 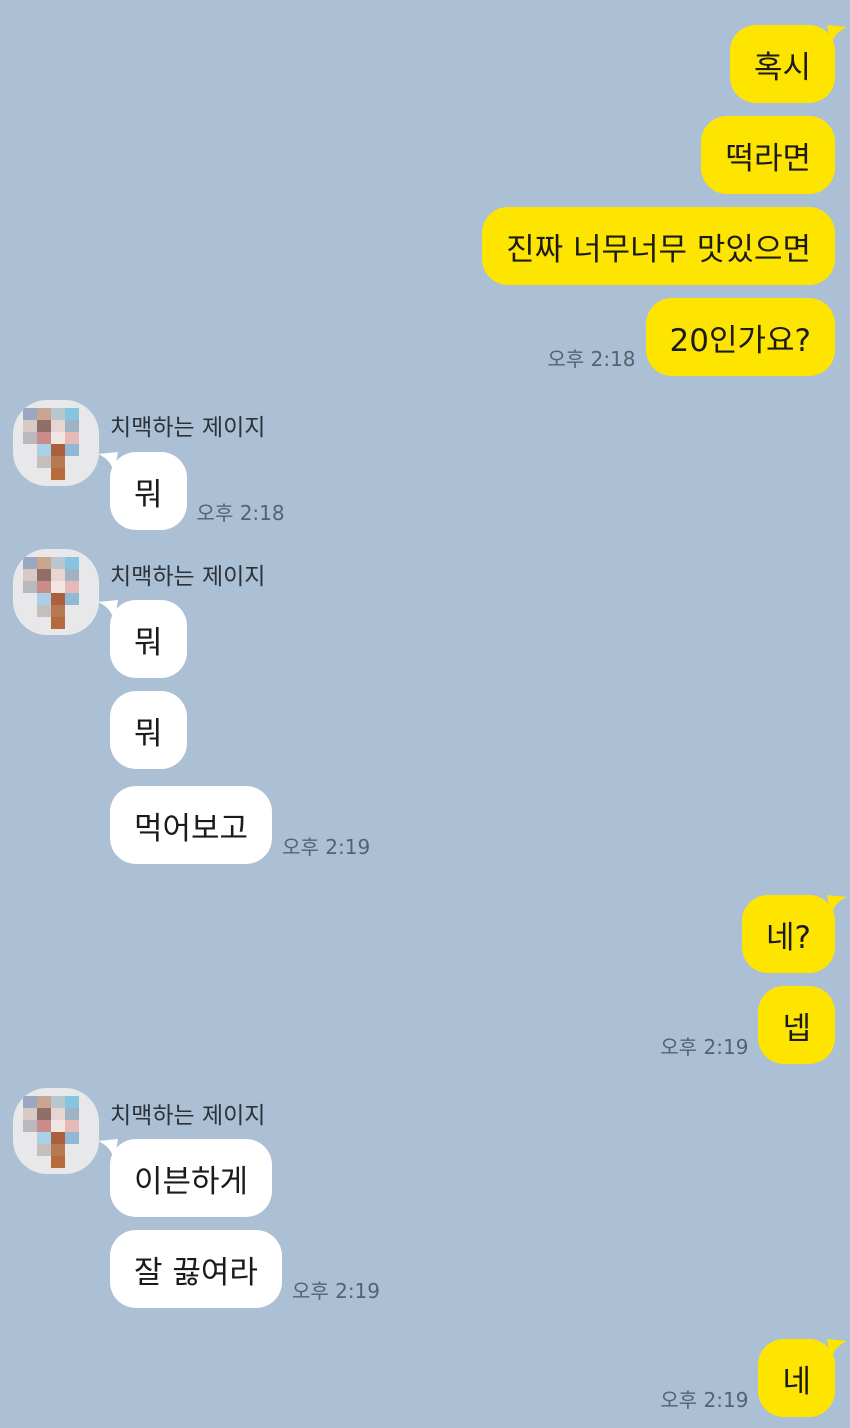 What do you see at coordinates (191, 1181) in the screenshot?
I see `message-text: 이븐하게` at bounding box center [191, 1181].